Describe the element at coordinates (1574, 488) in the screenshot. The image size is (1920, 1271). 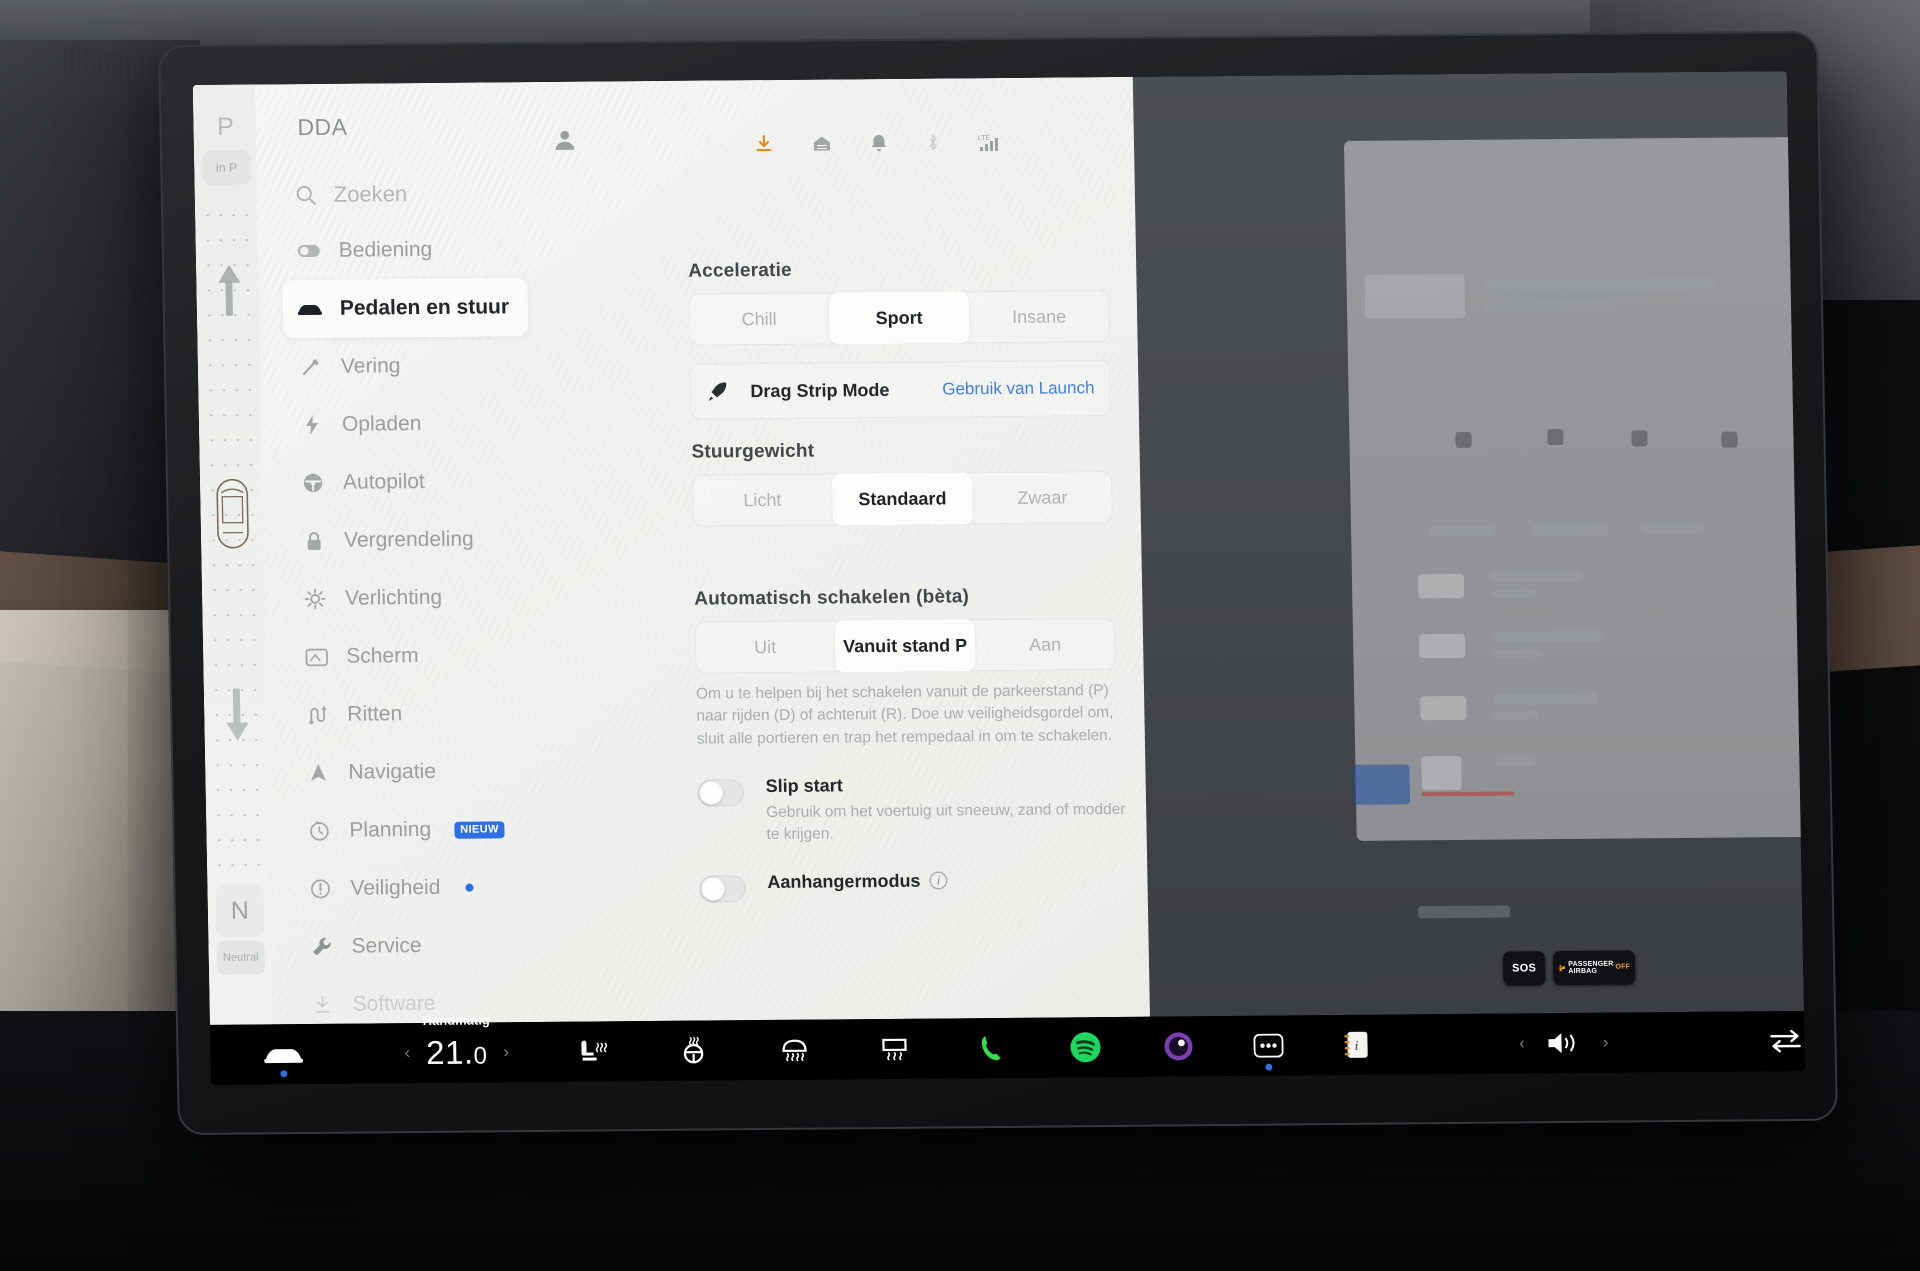
I see `background-card` at that location.